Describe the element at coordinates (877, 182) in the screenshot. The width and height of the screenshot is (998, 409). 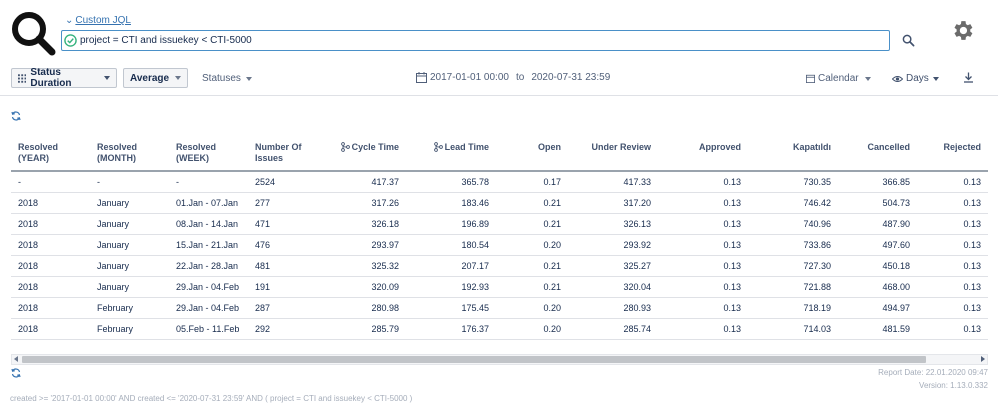
I see `table-cell: 366.85` at that location.